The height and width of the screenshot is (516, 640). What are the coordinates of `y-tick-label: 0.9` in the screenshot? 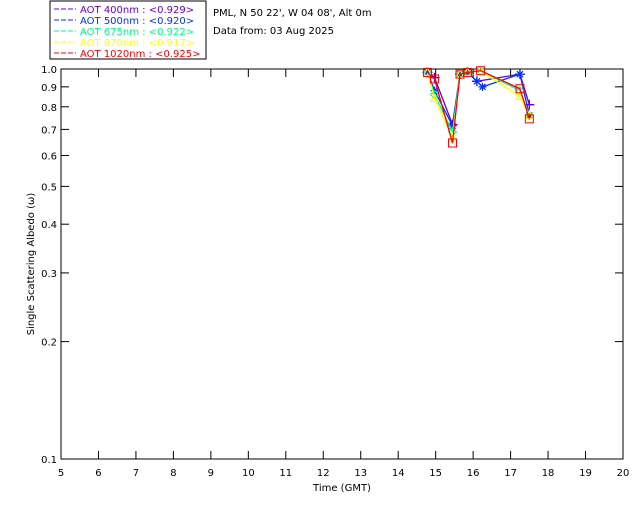 It's located at (49, 88).